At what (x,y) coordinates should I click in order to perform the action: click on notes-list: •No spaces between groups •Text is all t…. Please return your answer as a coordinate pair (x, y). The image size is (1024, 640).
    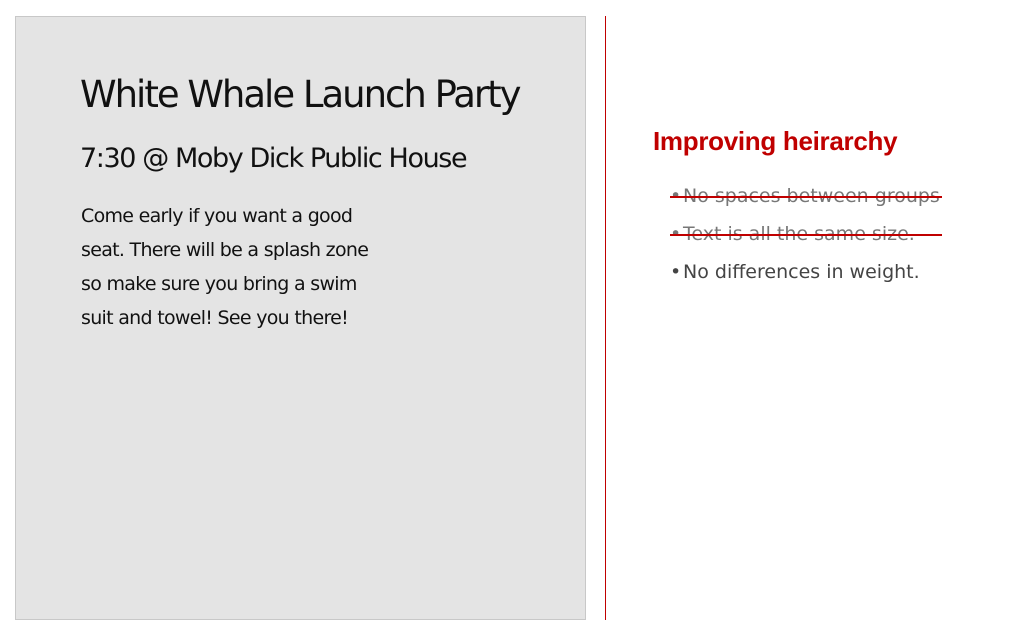
    Looking at the image, I should click on (806, 237).